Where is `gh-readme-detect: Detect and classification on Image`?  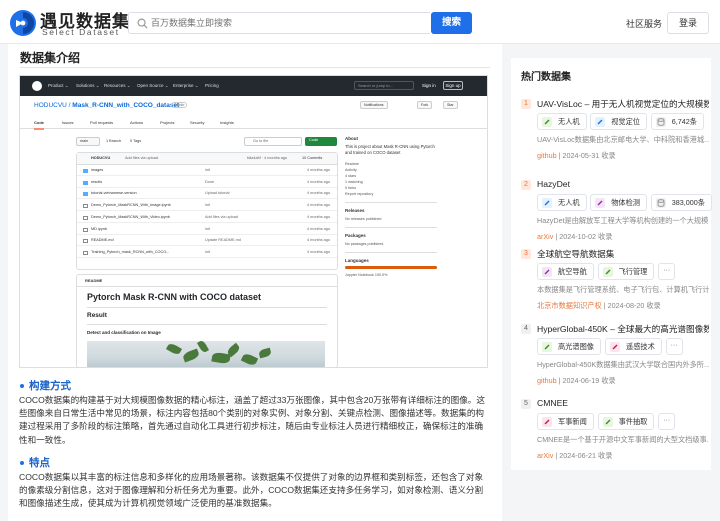
gh-readme-detect: Detect and classification on Image is located at coordinates (124, 332).